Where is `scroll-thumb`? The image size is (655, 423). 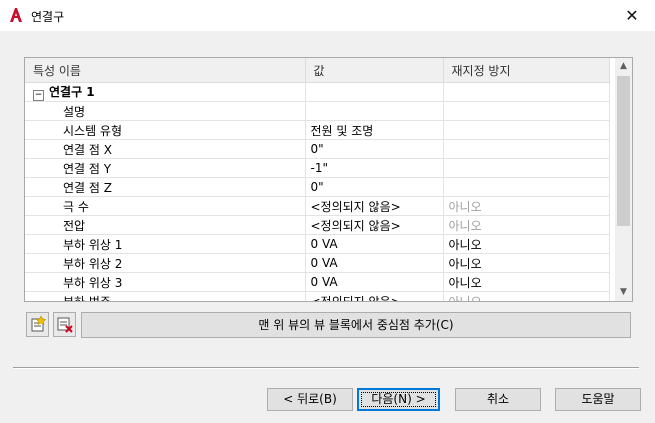 scroll-thumb is located at coordinates (623, 151).